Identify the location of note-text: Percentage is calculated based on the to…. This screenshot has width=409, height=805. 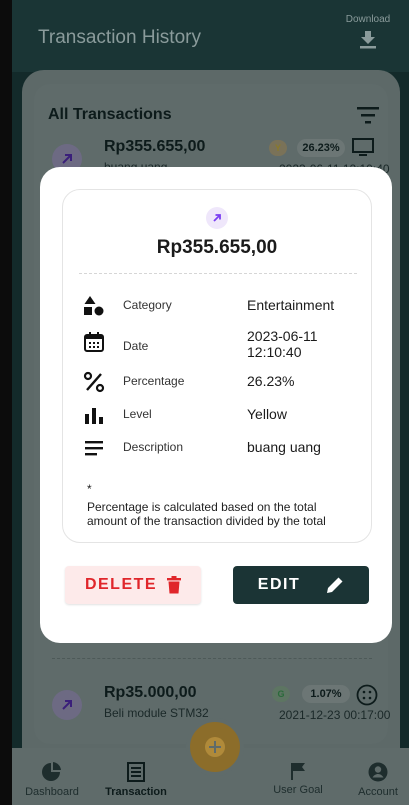
(206, 514).